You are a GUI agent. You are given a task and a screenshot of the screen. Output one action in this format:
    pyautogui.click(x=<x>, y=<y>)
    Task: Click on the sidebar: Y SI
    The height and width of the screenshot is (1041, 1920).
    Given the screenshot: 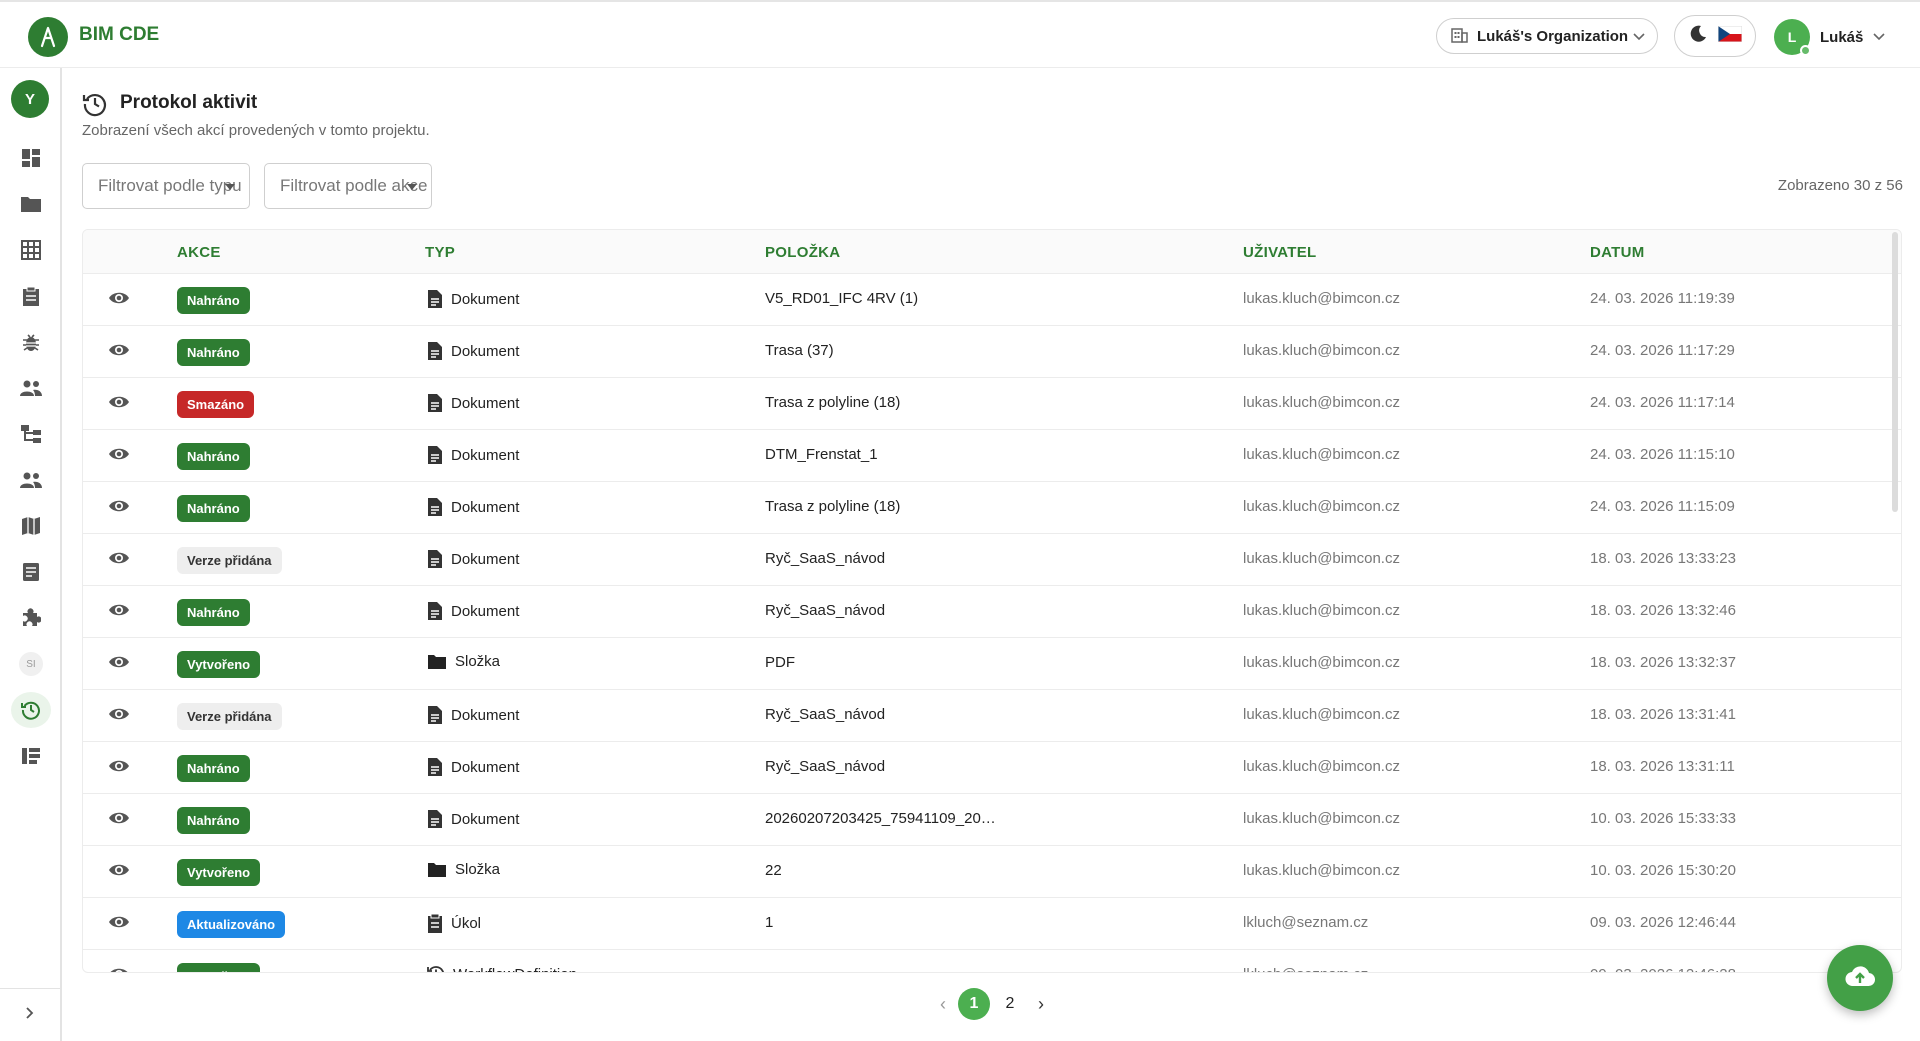 What is the action you would take?
    pyautogui.click(x=31, y=554)
    